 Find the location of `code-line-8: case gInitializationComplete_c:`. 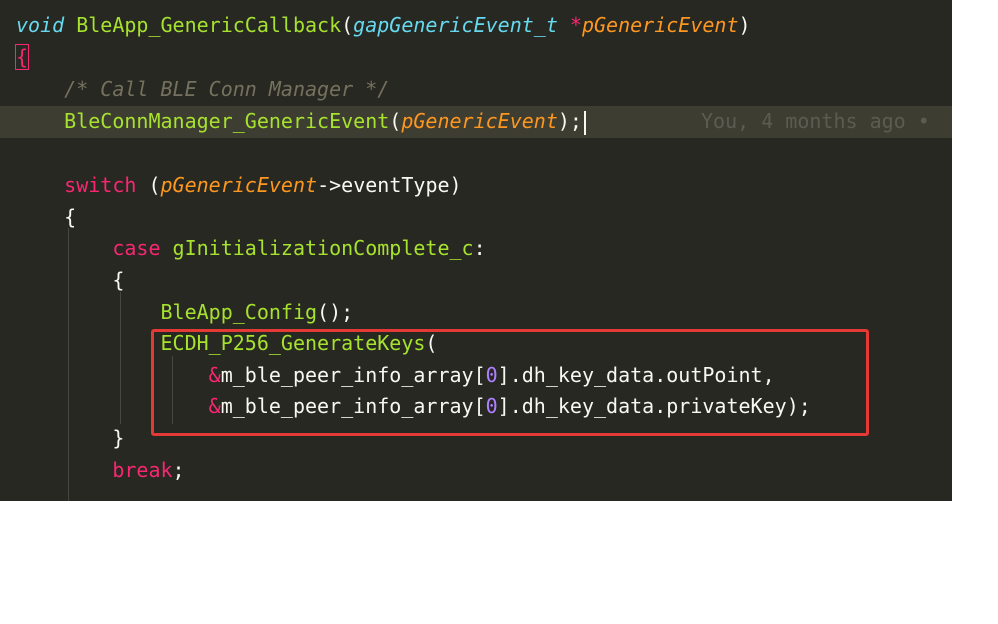

code-line-8: case gInitializationComplete_c: is located at coordinates (242, 249).